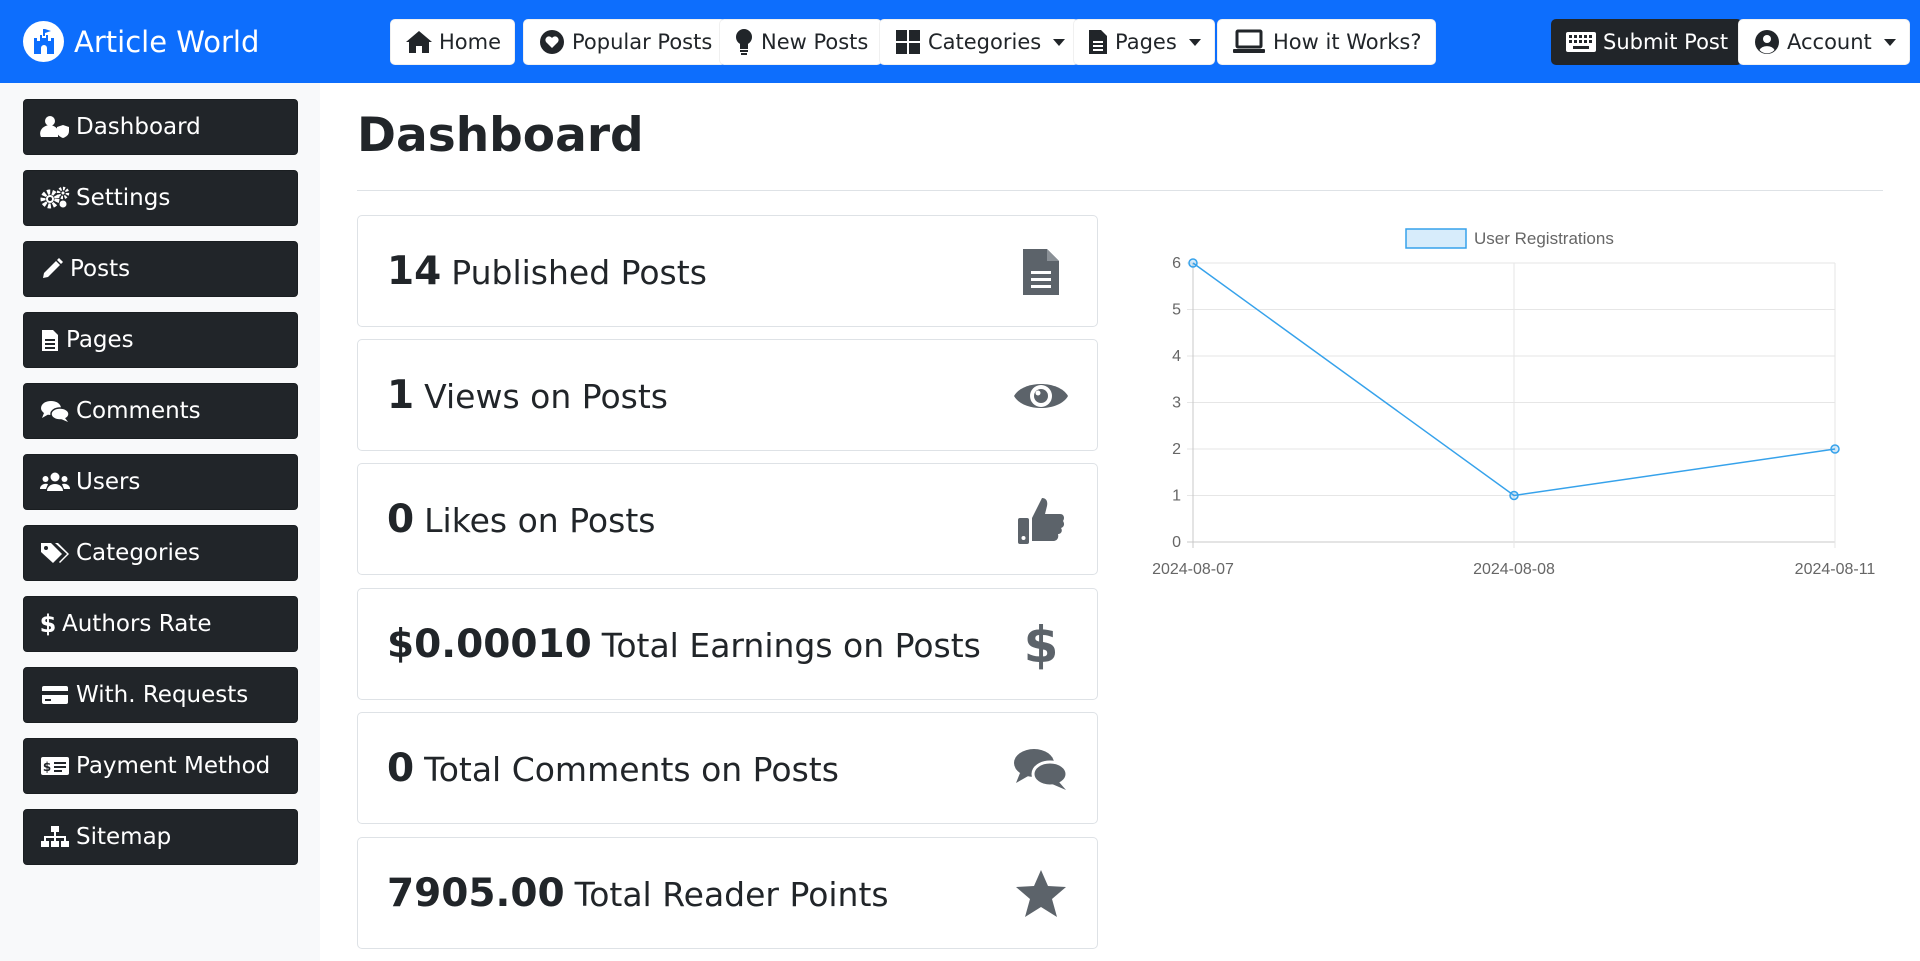 Image resolution: width=1920 pixels, height=961 pixels. Describe the element at coordinates (551, 42) in the screenshot. I see `heart-circle-icon` at that location.